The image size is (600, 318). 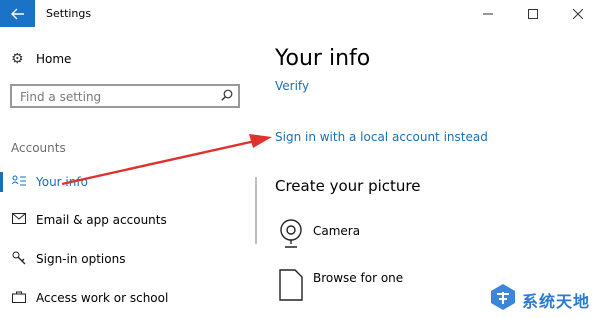 I want to click on browse-file-icon, so click(x=291, y=285).